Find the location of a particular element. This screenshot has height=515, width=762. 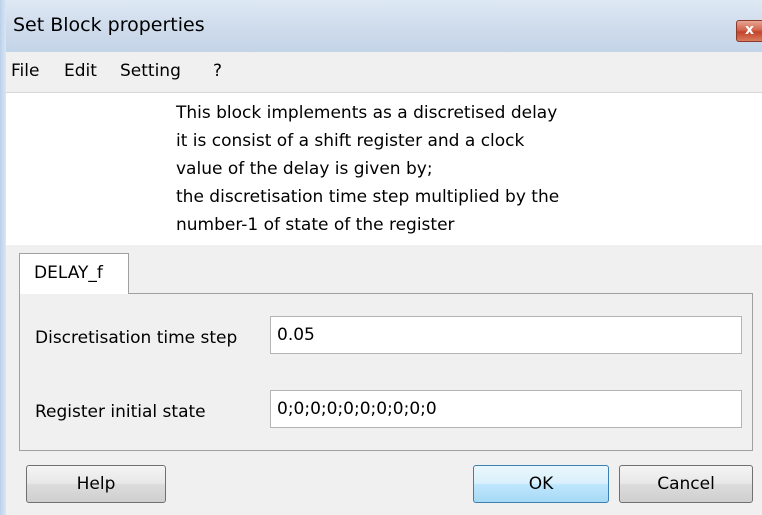

ok-button: OK is located at coordinates (541, 484).